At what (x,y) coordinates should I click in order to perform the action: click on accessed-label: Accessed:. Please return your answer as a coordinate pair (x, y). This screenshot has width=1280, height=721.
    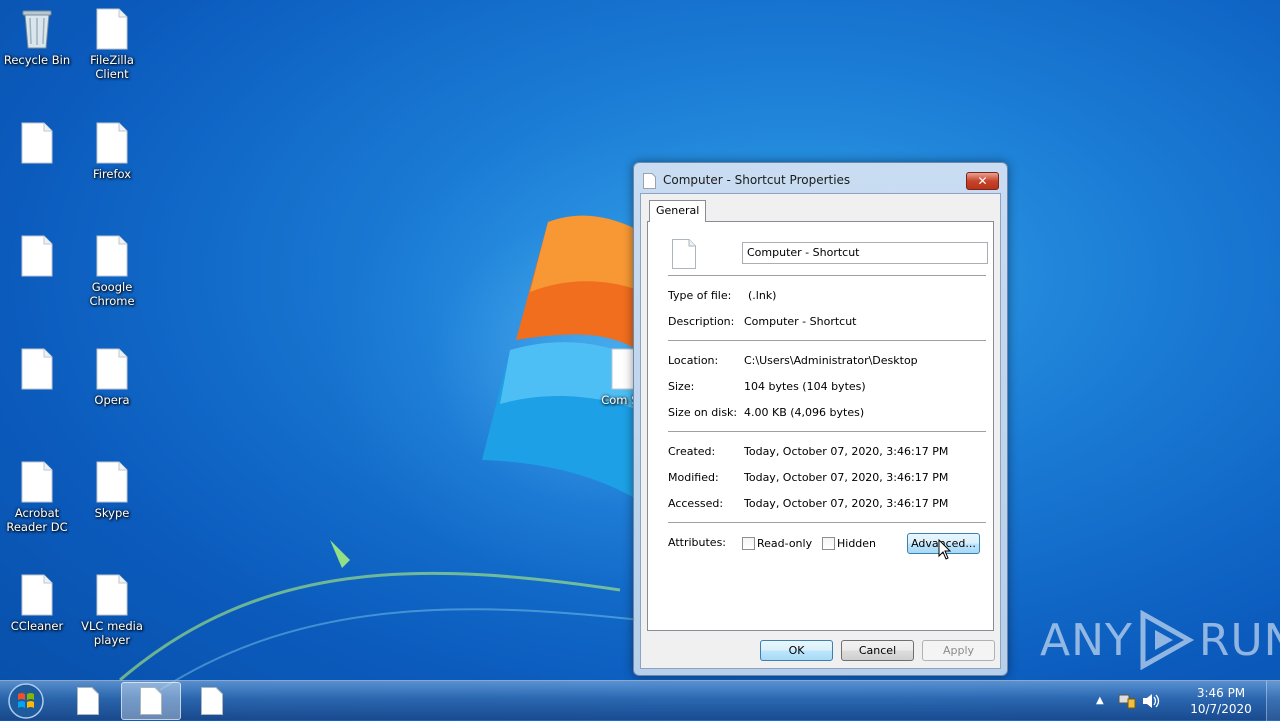
    Looking at the image, I should click on (696, 503).